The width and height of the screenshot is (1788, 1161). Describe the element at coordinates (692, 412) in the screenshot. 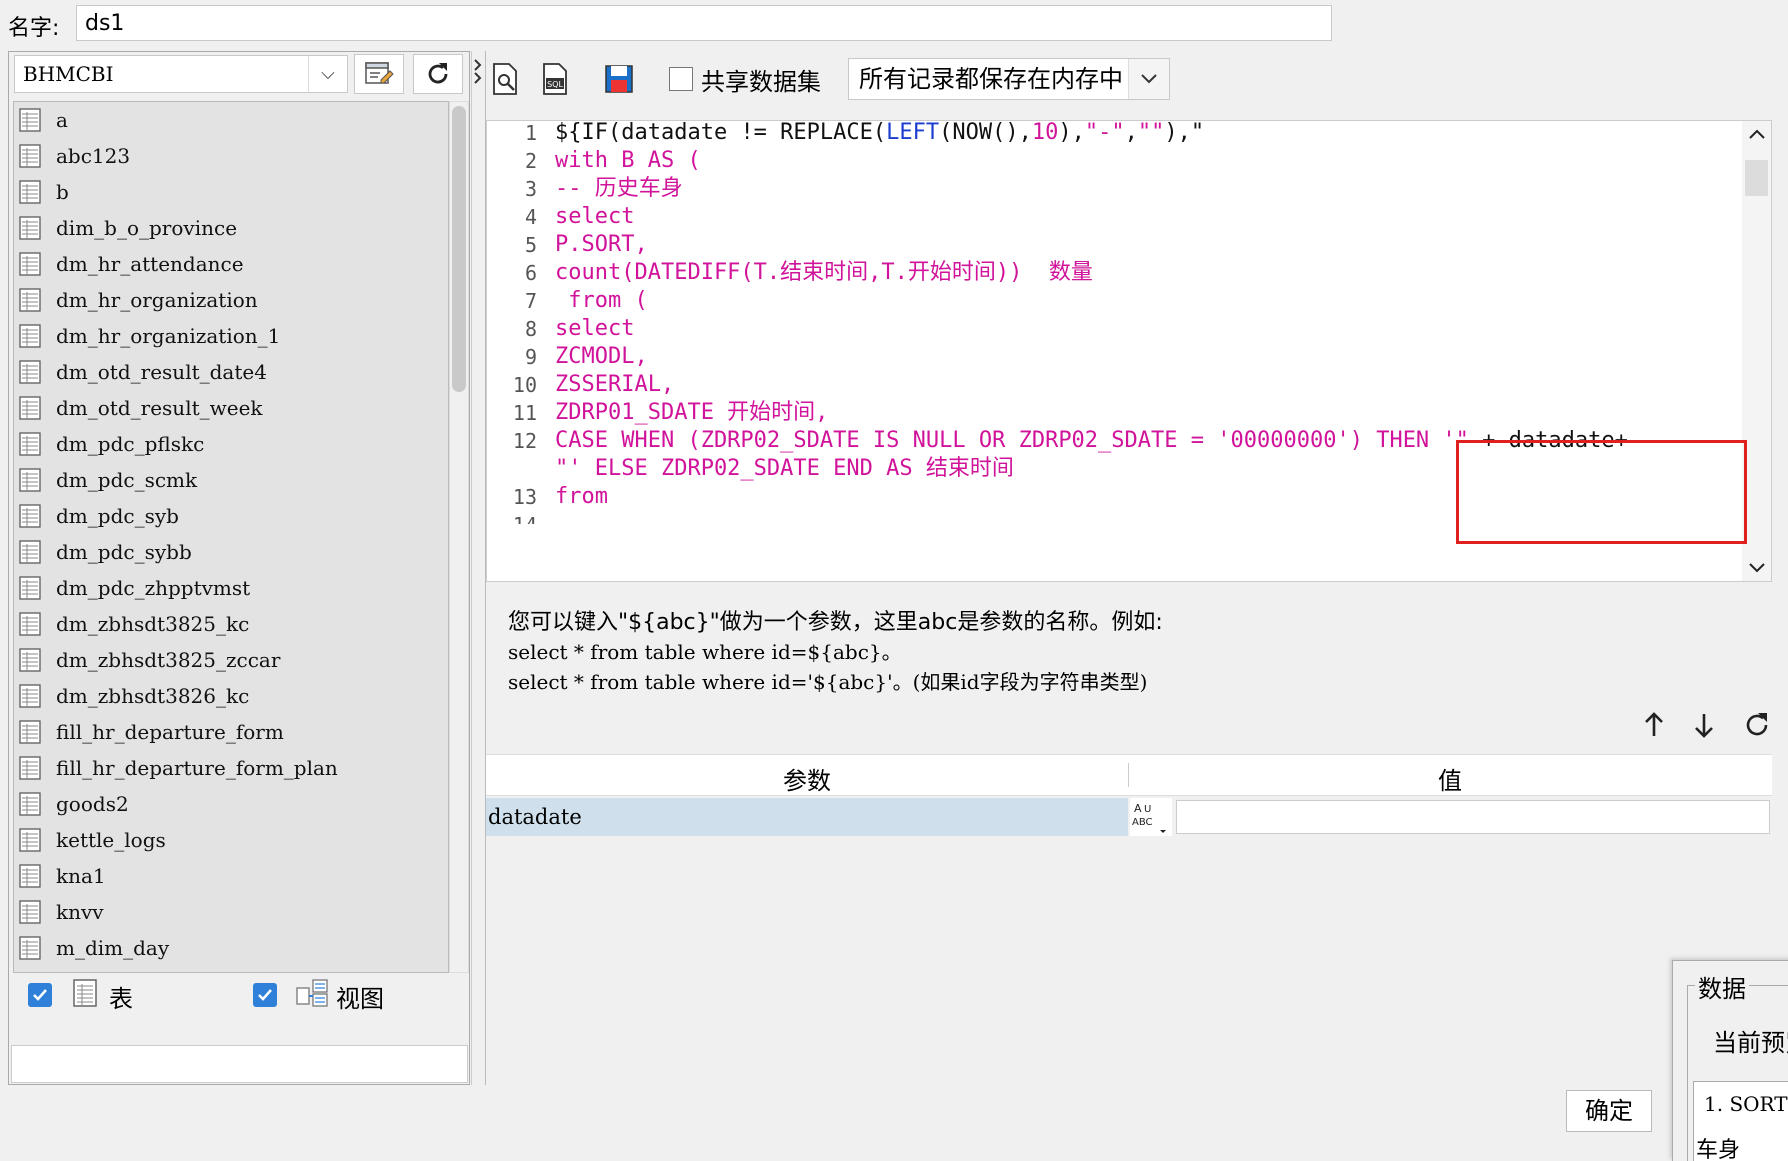

I see `code-token: ZDRP01_SDATE 开始时间,` at that location.